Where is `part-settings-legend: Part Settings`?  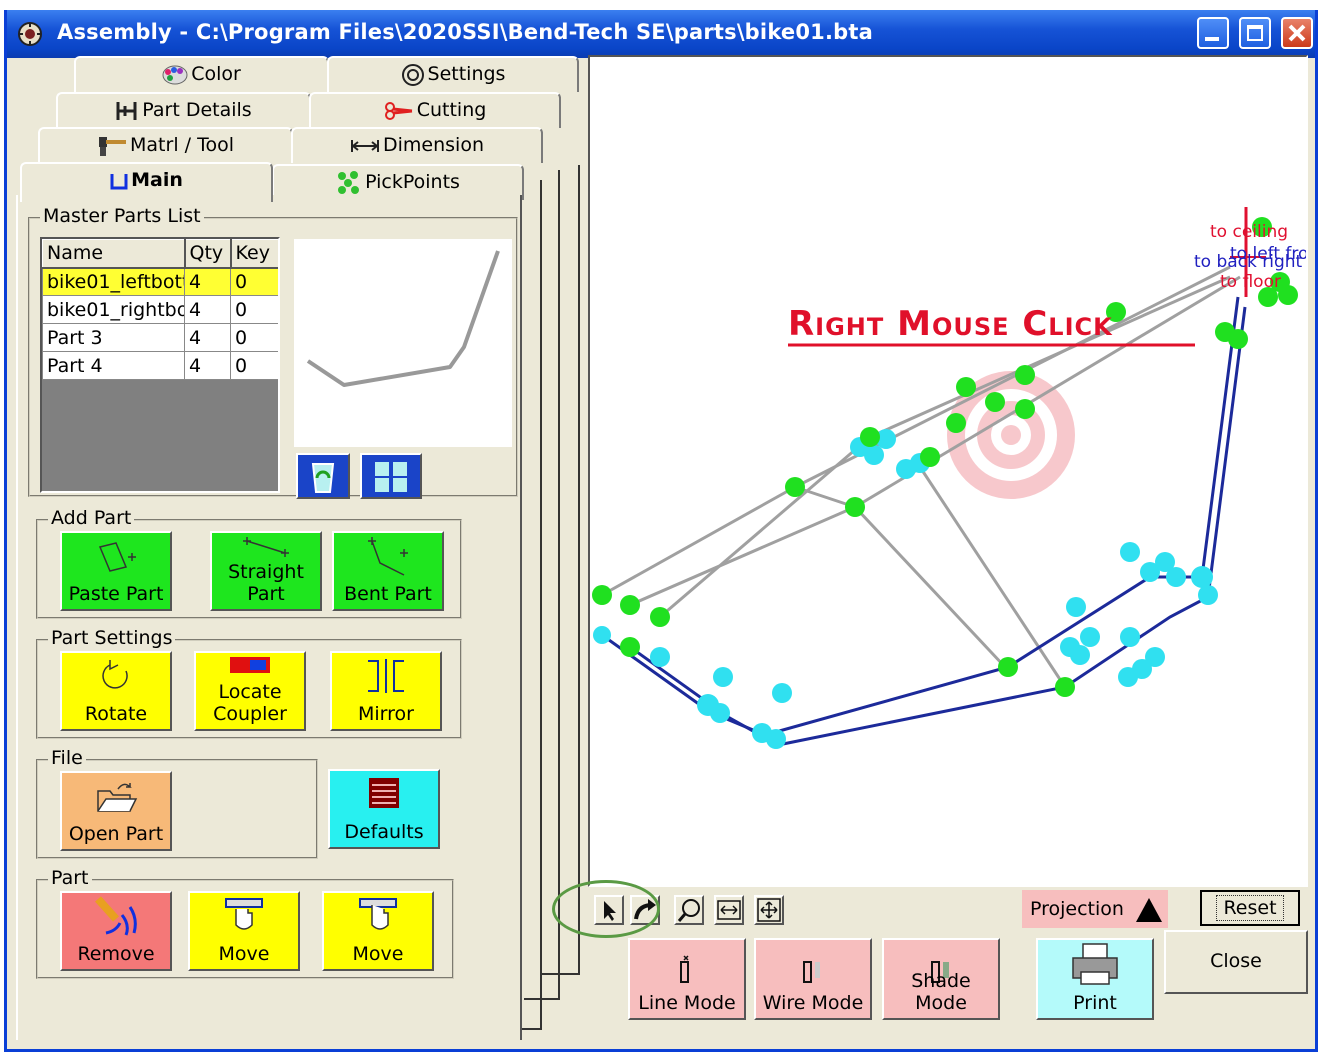 part-settings-legend: Part Settings is located at coordinates (112, 638).